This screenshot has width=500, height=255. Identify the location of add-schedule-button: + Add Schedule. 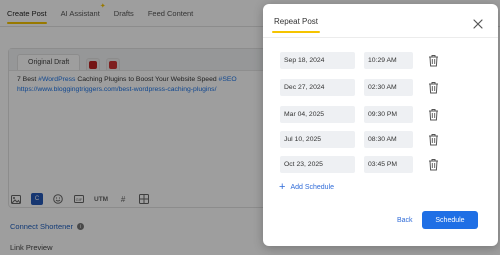
(306, 187).